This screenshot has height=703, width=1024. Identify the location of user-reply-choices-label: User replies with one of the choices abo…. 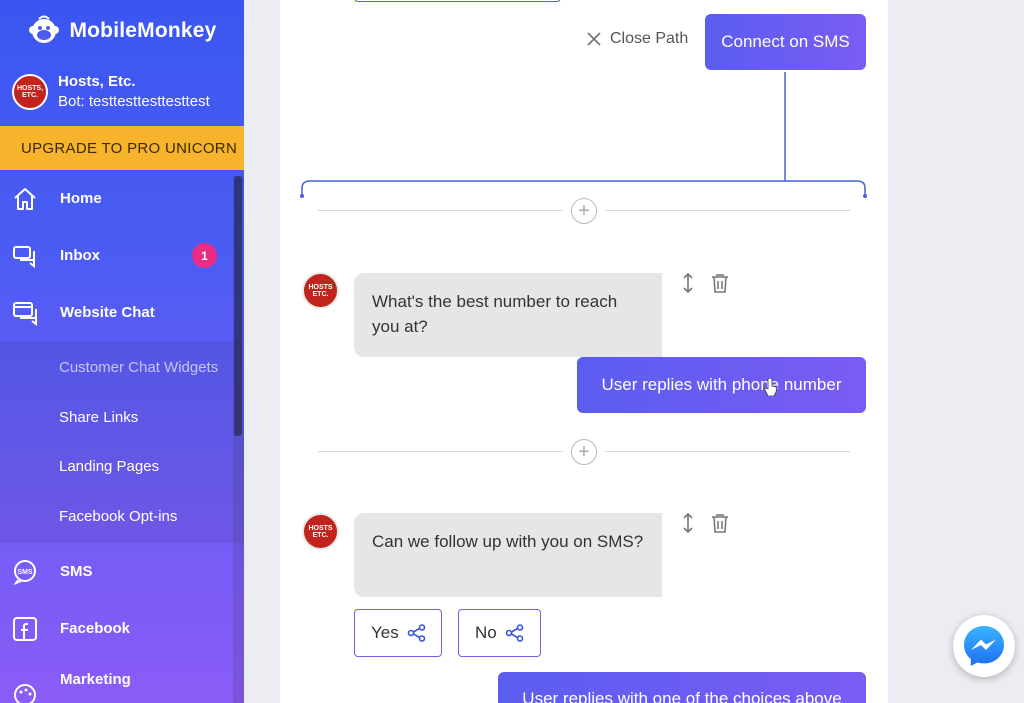
(682, 696).